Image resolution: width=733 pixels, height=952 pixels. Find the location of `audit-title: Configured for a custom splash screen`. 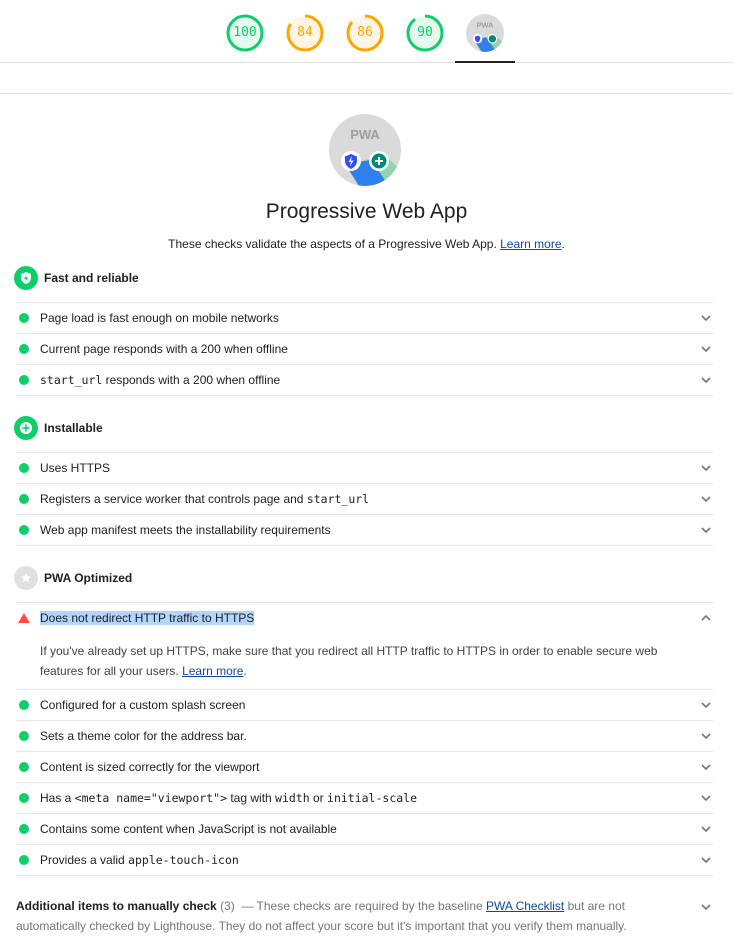

audit-title: Configured for a custom splash screen is located at coordinates (142, 705).